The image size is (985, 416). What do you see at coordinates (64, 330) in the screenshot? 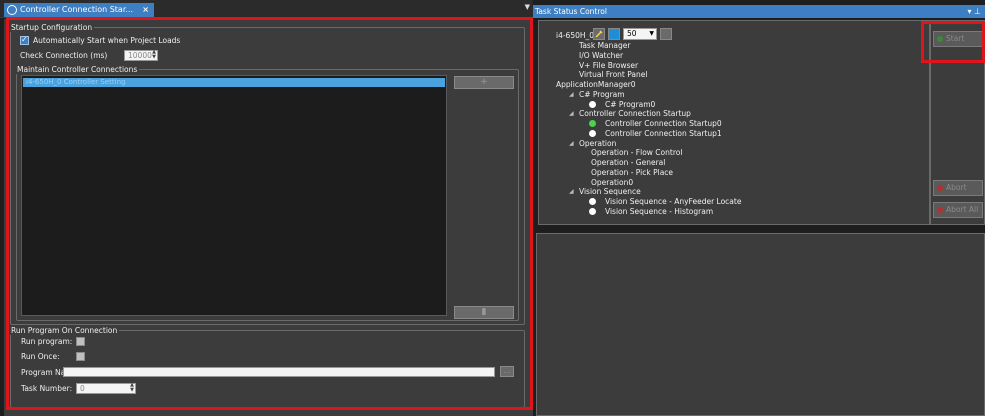
I see `run-program-legend: Run Program On Connection` at bounding box center [64, 330].